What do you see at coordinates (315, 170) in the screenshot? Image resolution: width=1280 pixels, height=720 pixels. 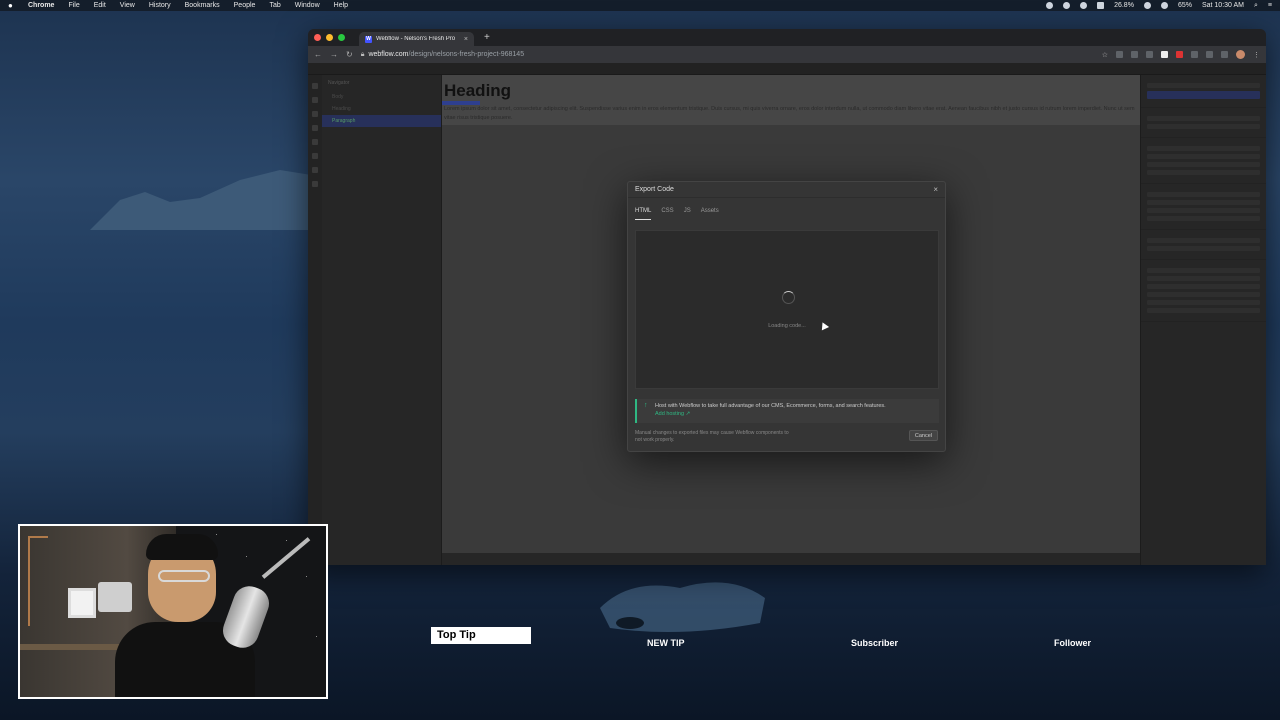 I see `assets-icon` at bounding box center [315, 170].